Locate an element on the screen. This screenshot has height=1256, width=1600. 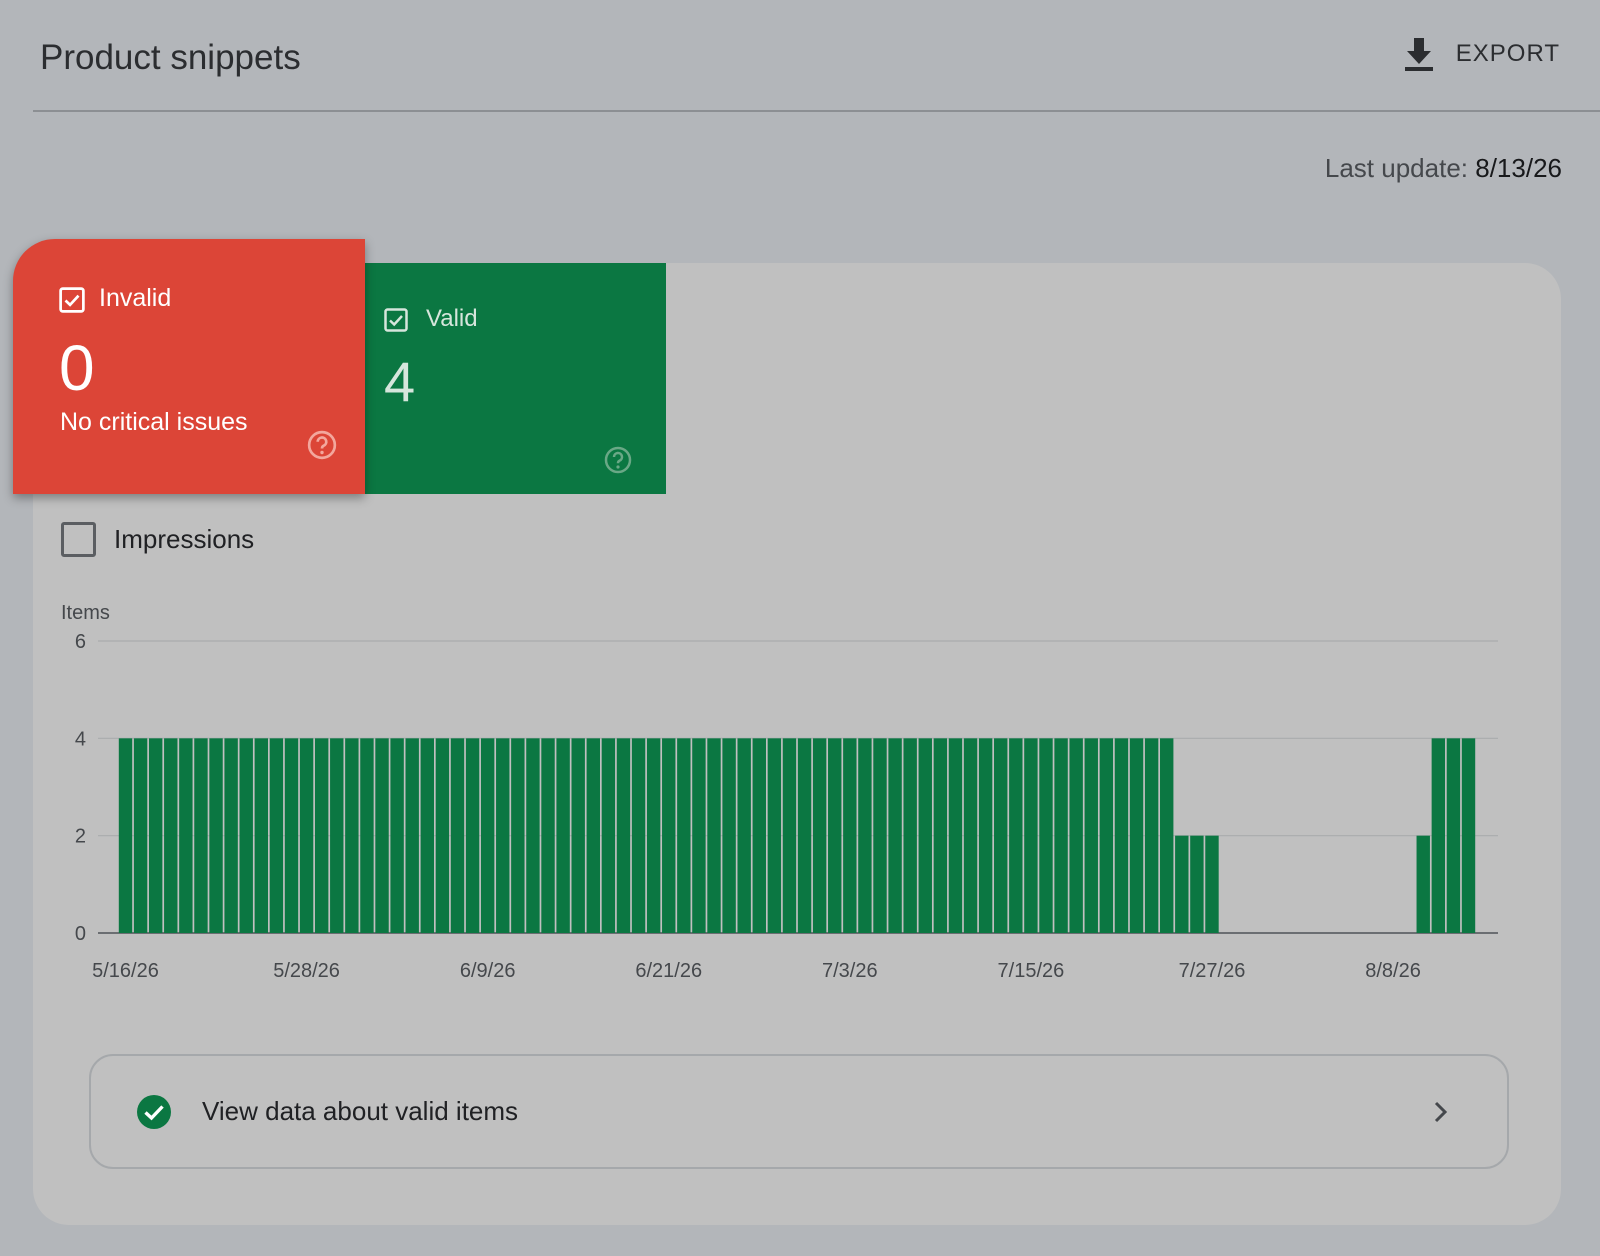
invalid-tile: Invalid 0 No critical issues is located at coordinates (189, 366).